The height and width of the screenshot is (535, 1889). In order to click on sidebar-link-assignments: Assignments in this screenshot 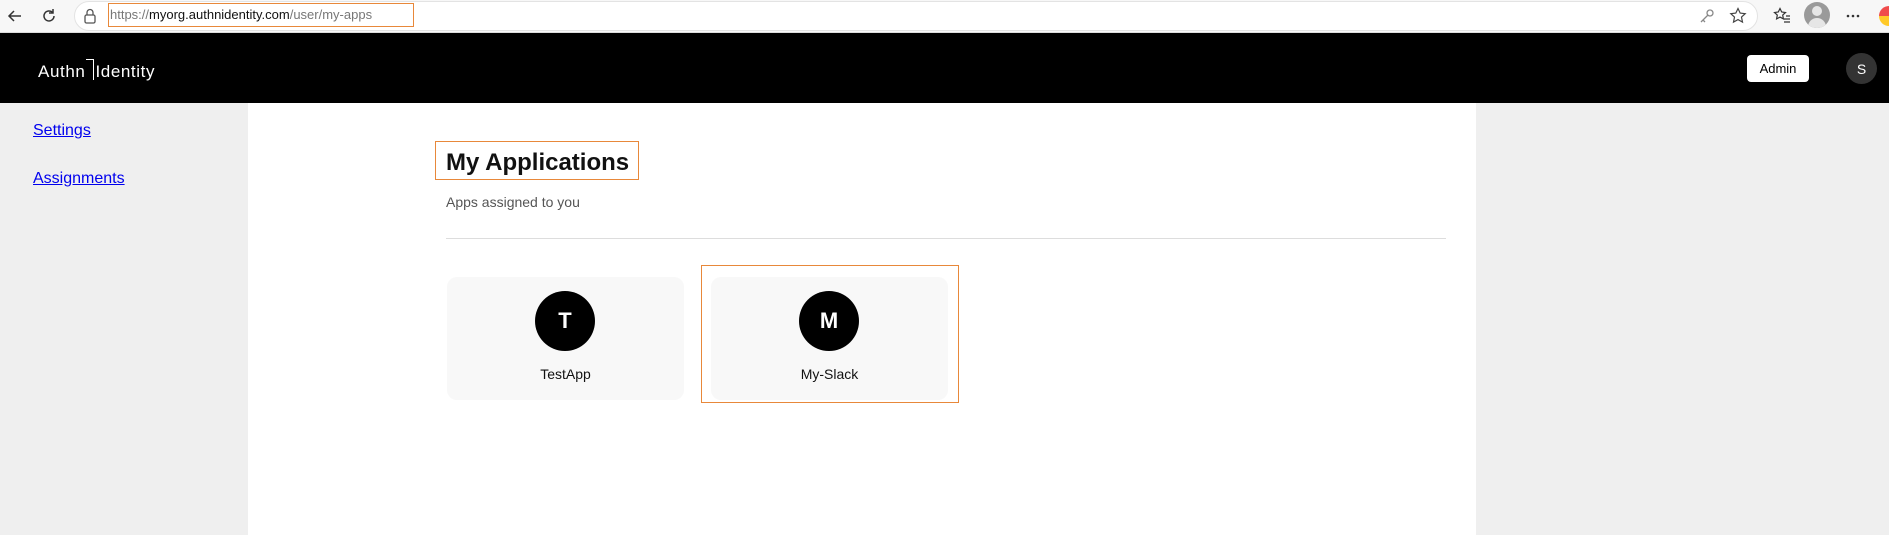, I will do `click(79, 179)`.